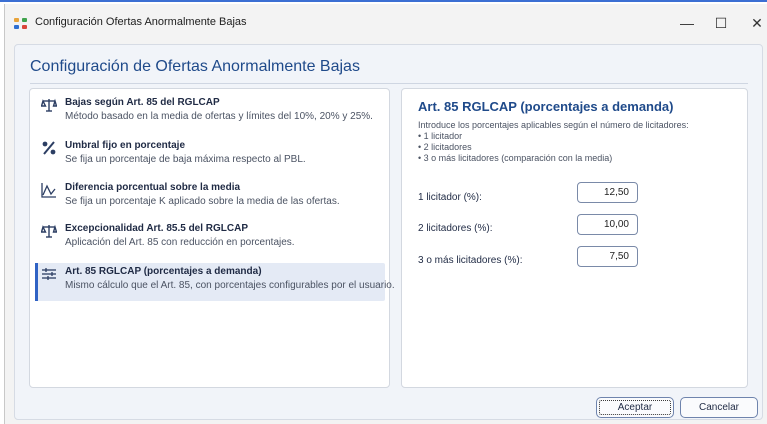  Describe the element at coordinates (546, 106) in the screenshot. I see `detail-title: Art. 85 RGLCAP (porcentajes a demanda)` at that location.